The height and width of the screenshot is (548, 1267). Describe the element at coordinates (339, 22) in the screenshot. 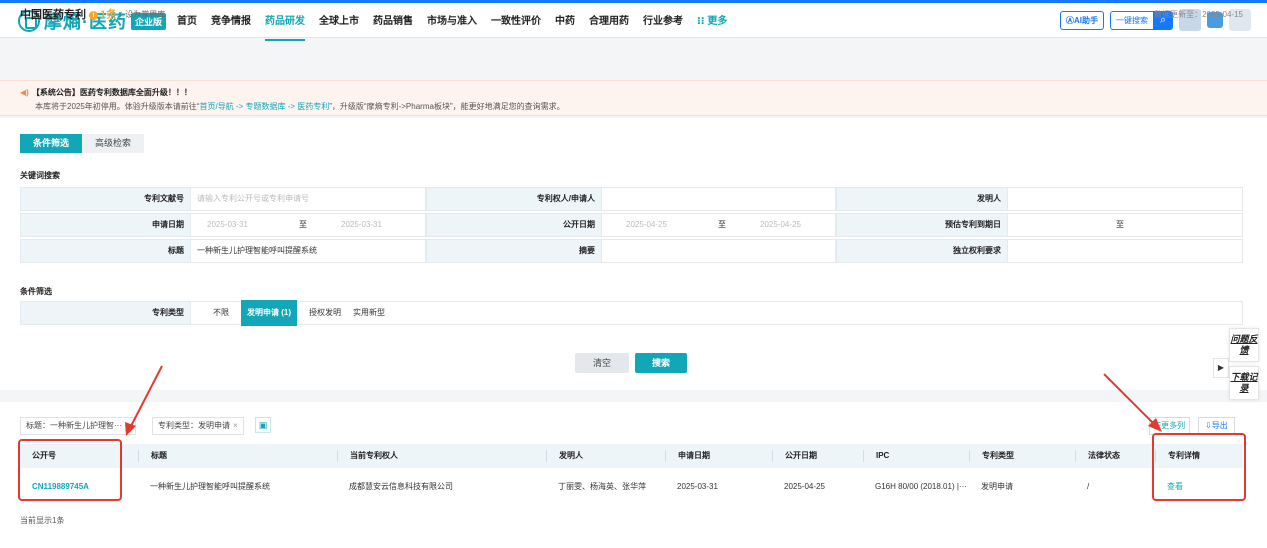

I see `nav-global-launch: 全球上市` at that location.